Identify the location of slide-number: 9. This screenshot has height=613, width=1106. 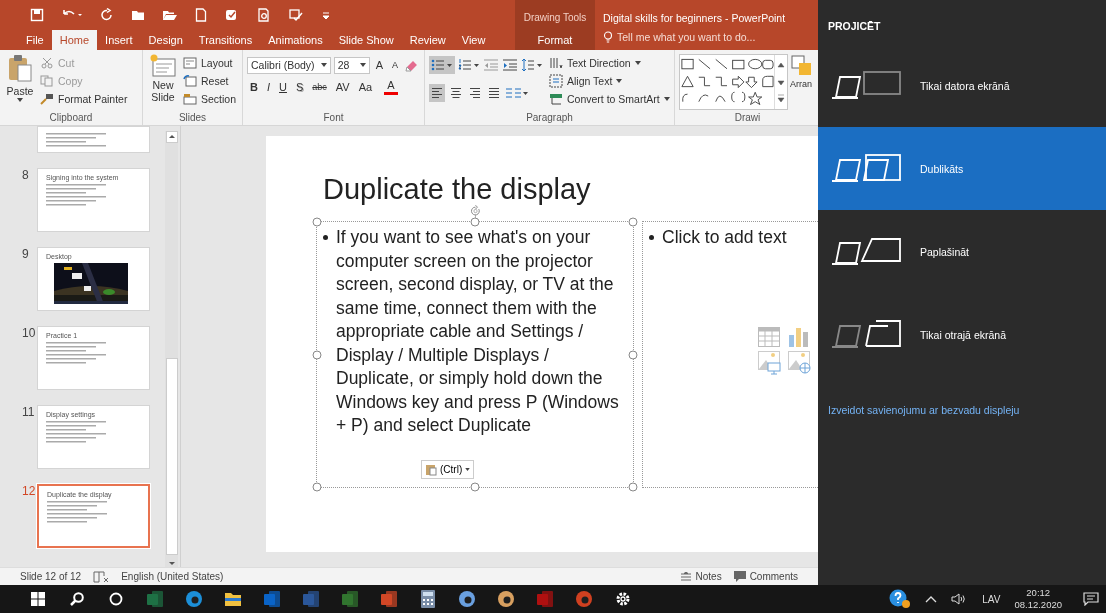
(25, 255).